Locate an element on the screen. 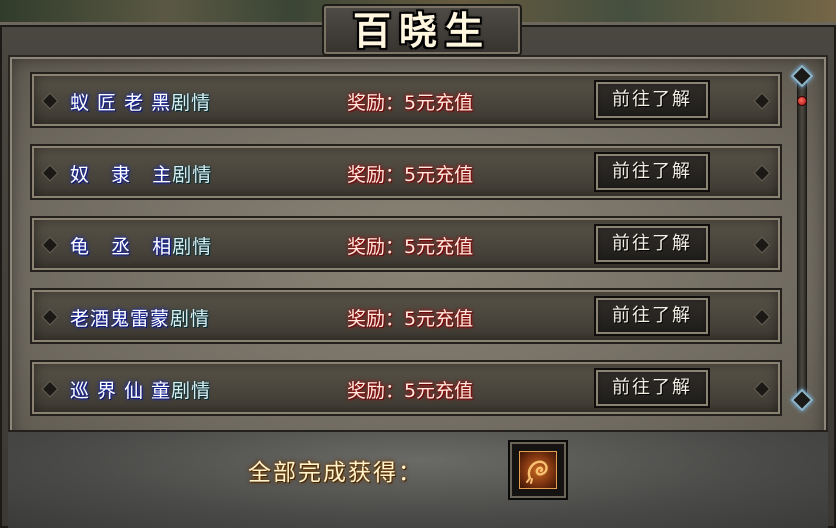 This screenshot has width=836, height=528. quest-name: 蚁 匠 老 黑剧情 is located at coordinates (141, 103).